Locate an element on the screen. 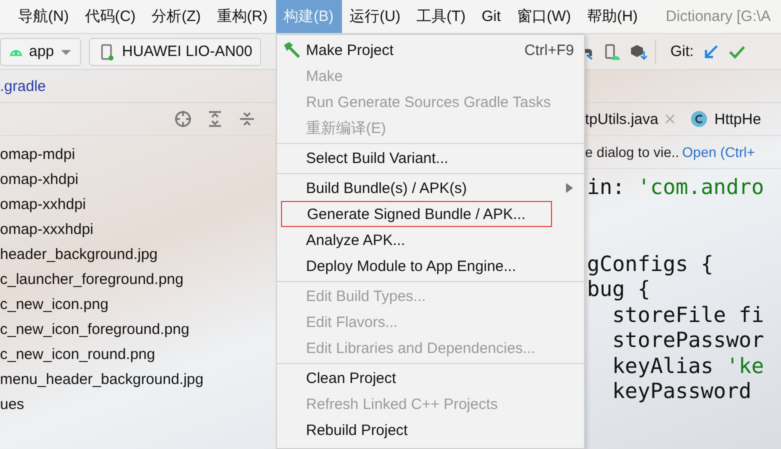 The height and width of the screenshot is (449, 781). class-icon is located at coordinates (699, 119).